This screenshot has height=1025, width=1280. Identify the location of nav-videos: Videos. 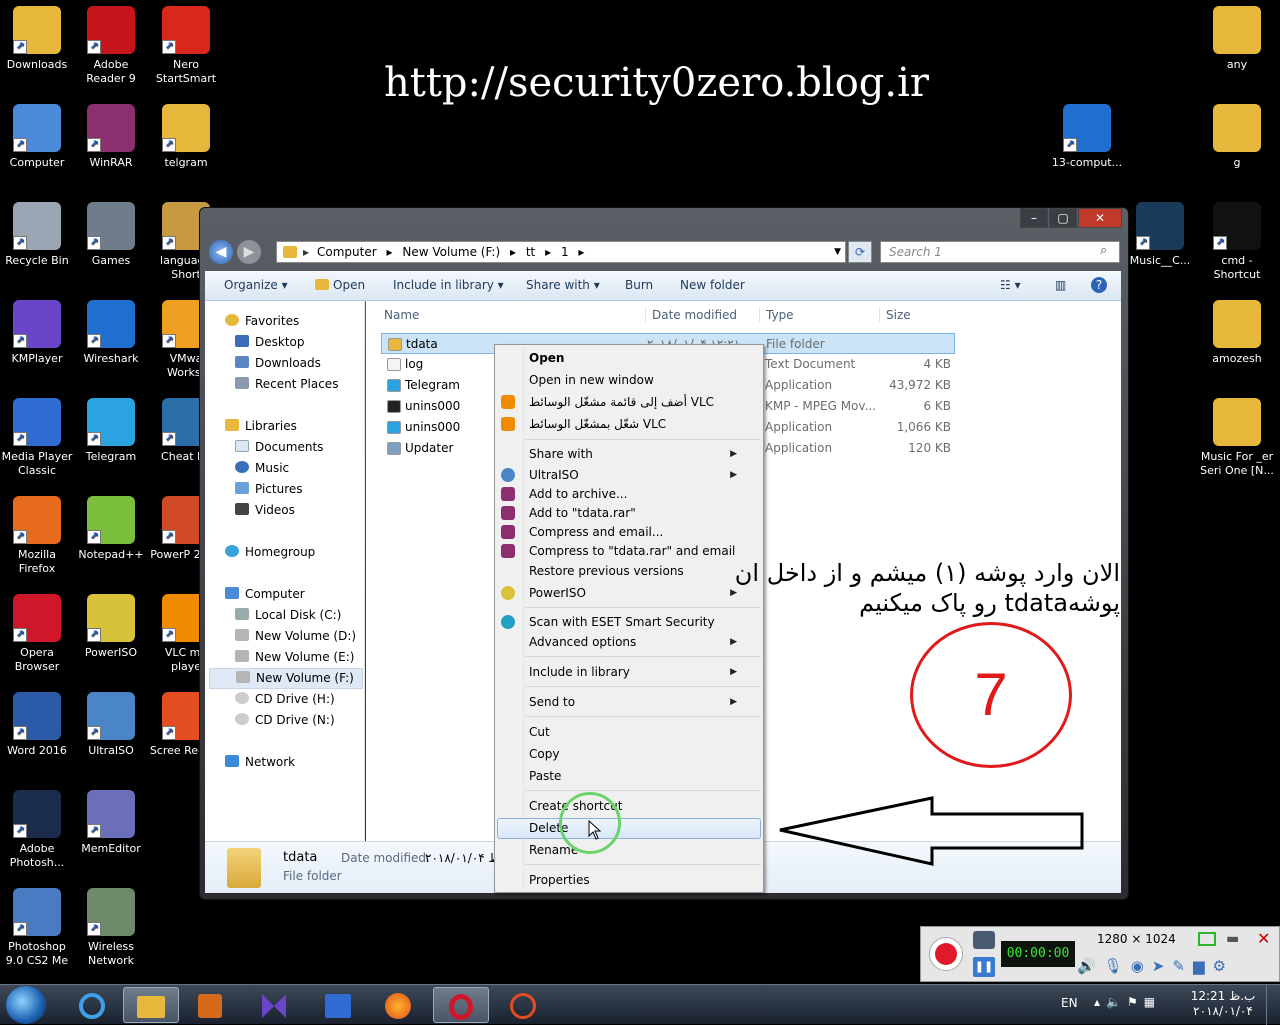
(265, 510).